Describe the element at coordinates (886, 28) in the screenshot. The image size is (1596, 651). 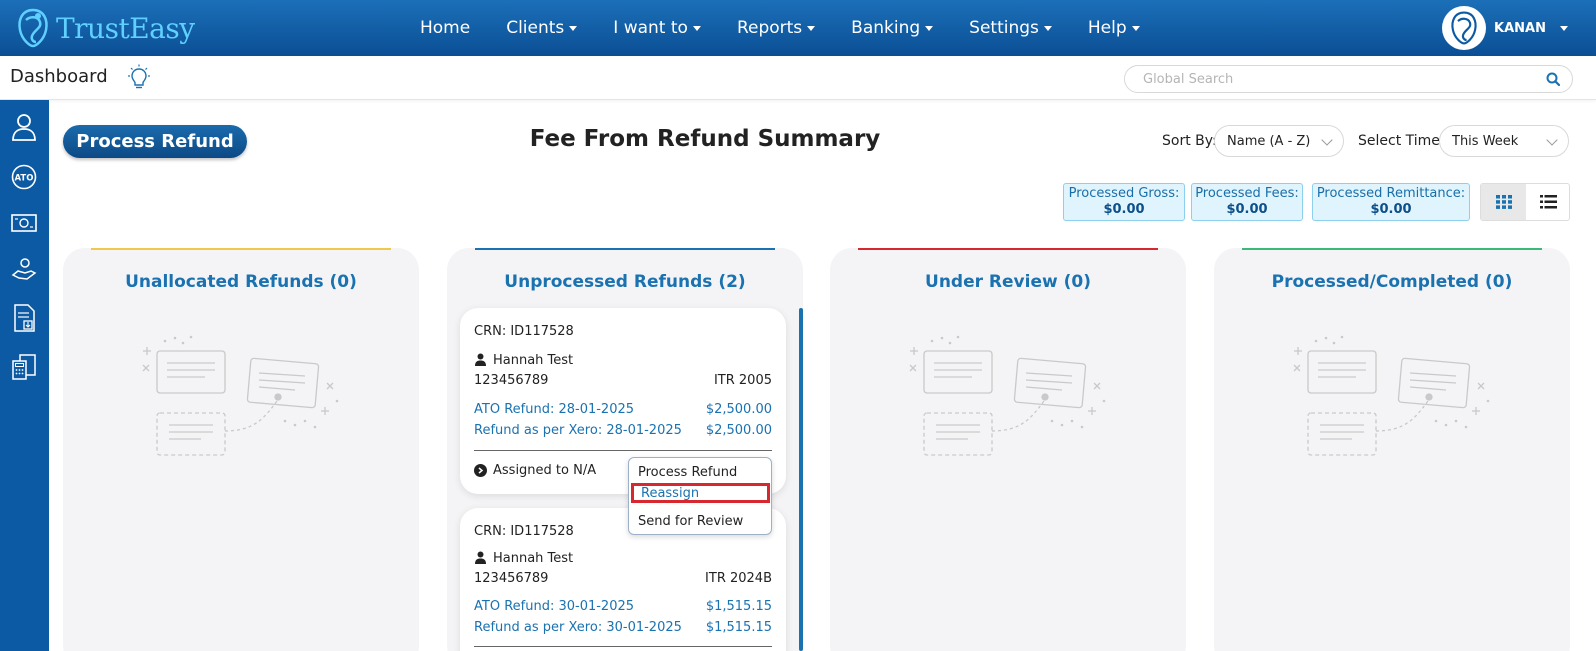
I see `nav-banking-label: Banking` at that location.